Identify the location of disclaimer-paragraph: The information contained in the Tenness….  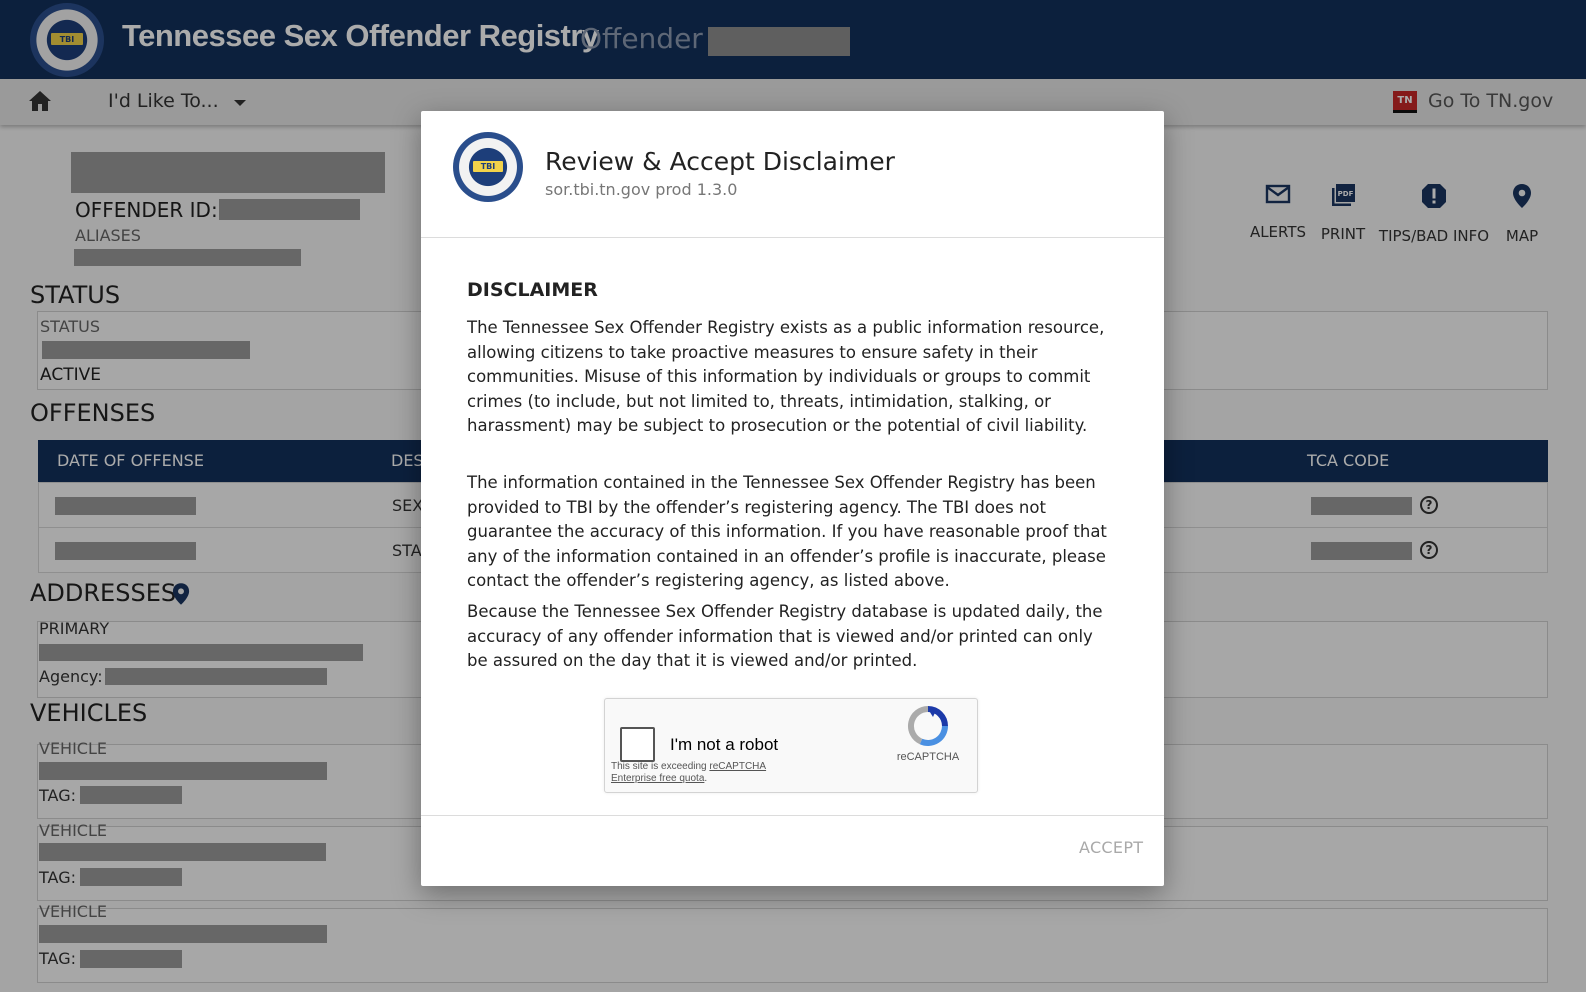
(787, 531).